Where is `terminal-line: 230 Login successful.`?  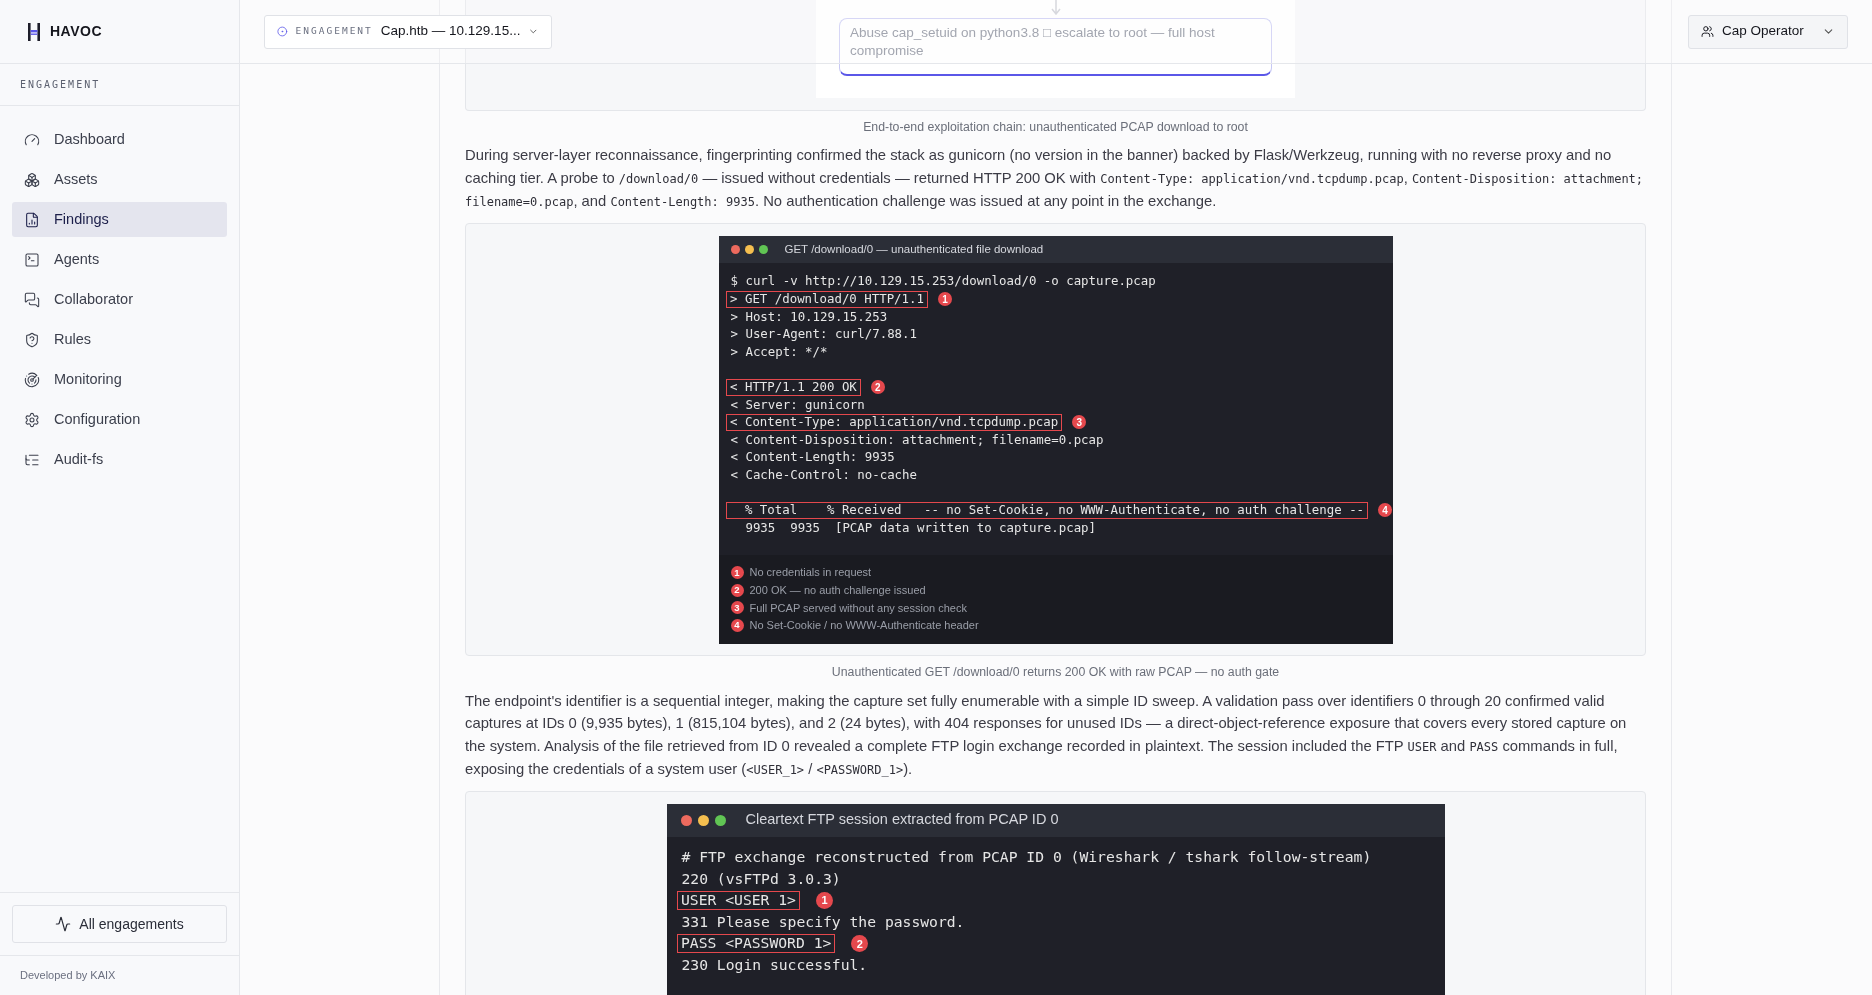
terminal-line: 230 Login successful. is located at coordinates (774, 965).